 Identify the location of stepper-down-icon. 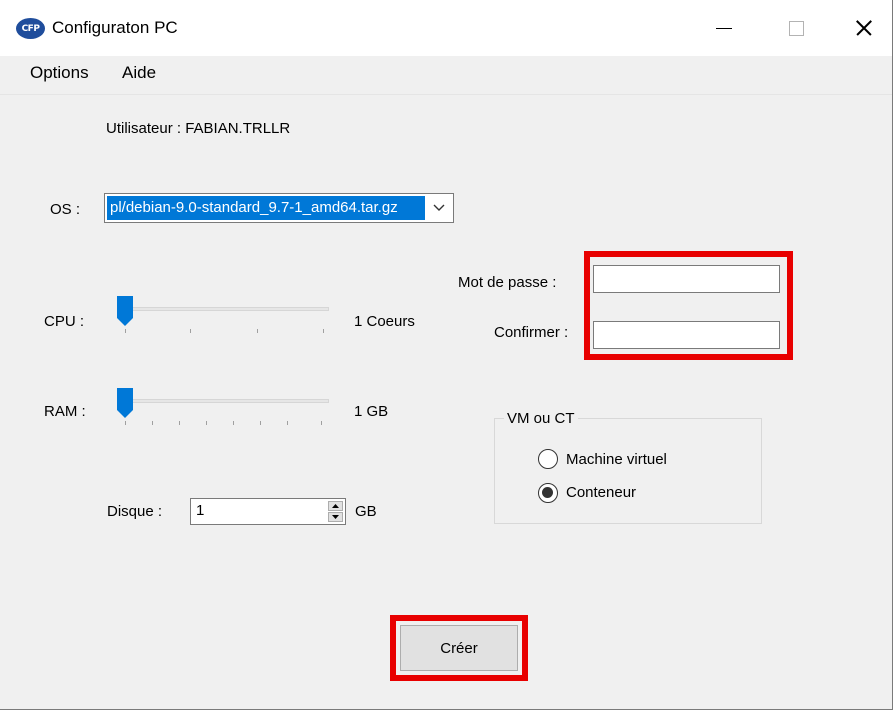
(335, 517).